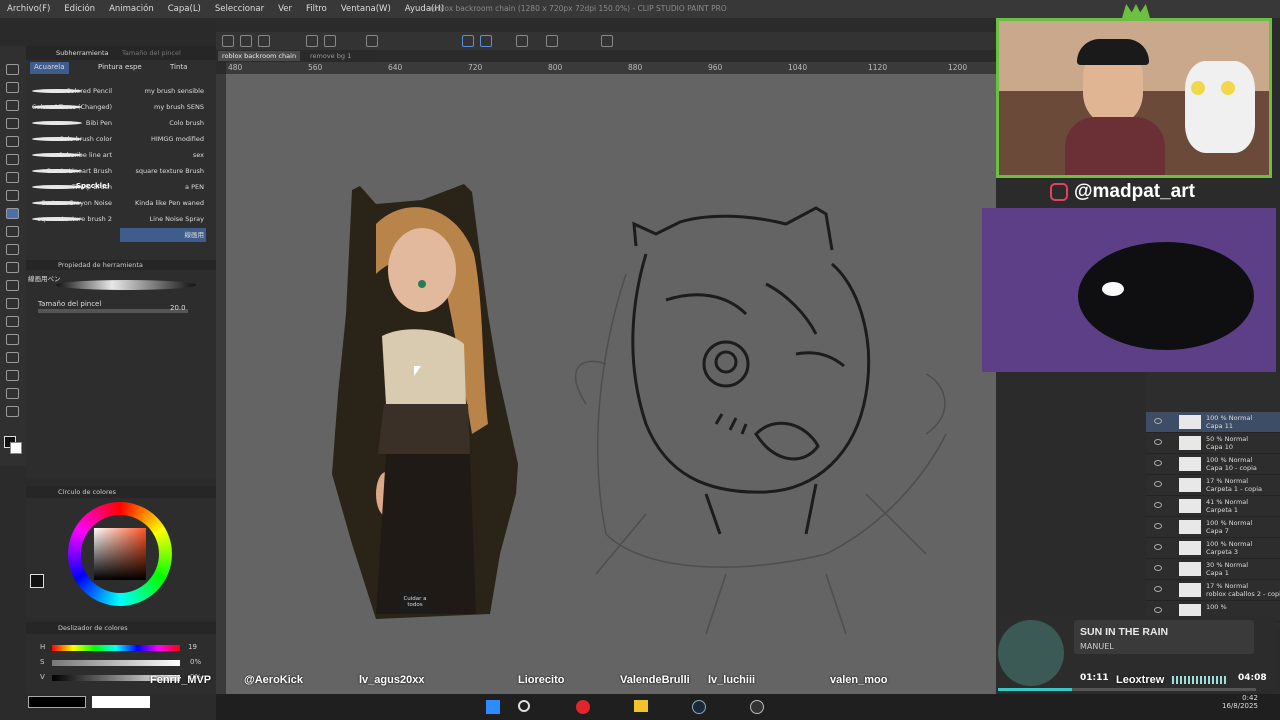  Describe the element at coordinates (1213, 569) in the screenshot. I see `layer-row: 30 % Normal Capa 1` at that location.